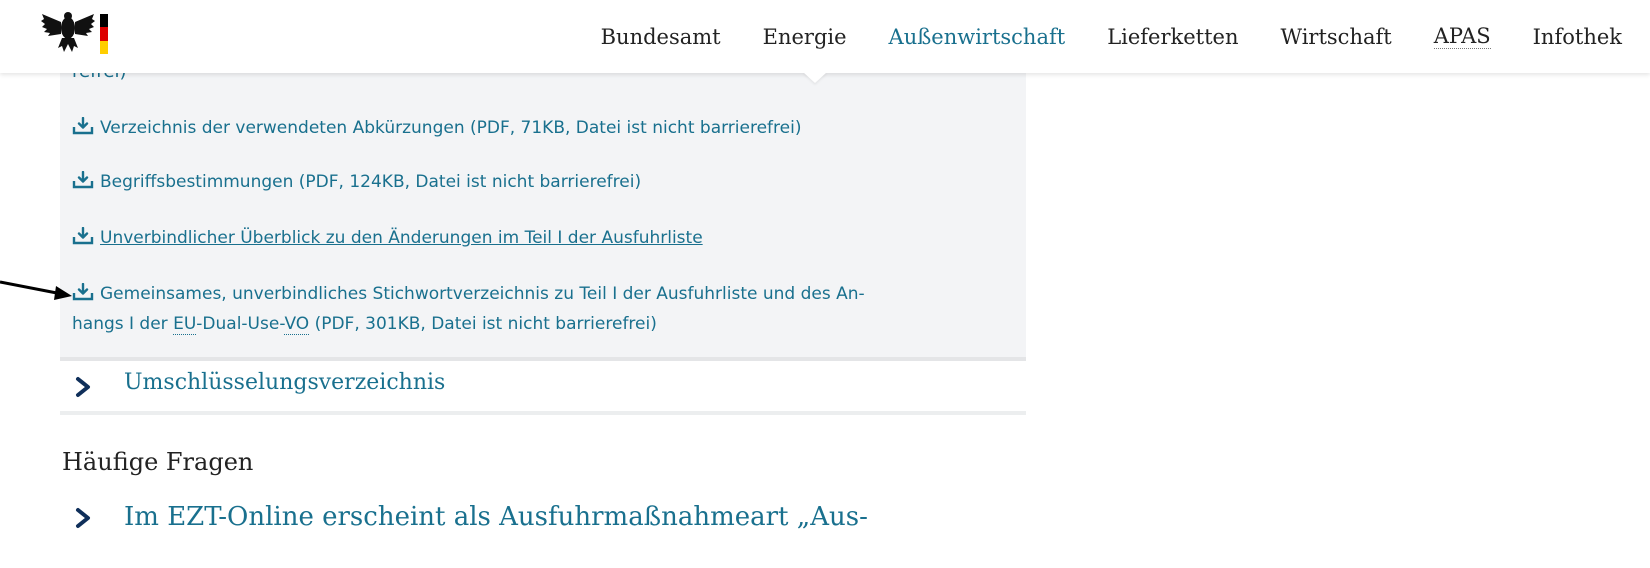 This screenshot has height=568, width=1650. I want to click on truncated-link-text: refrei), so click(99, 81).